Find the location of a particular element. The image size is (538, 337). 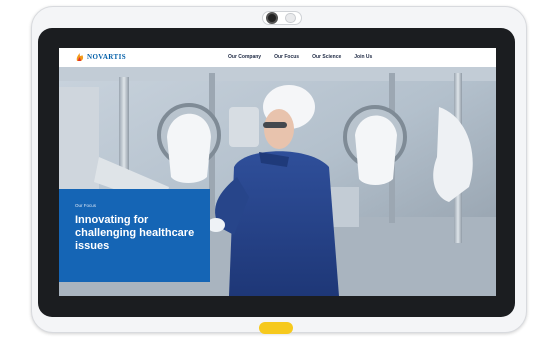

novartis-logo: NOVARTIS is located at coordinates (100, 57).